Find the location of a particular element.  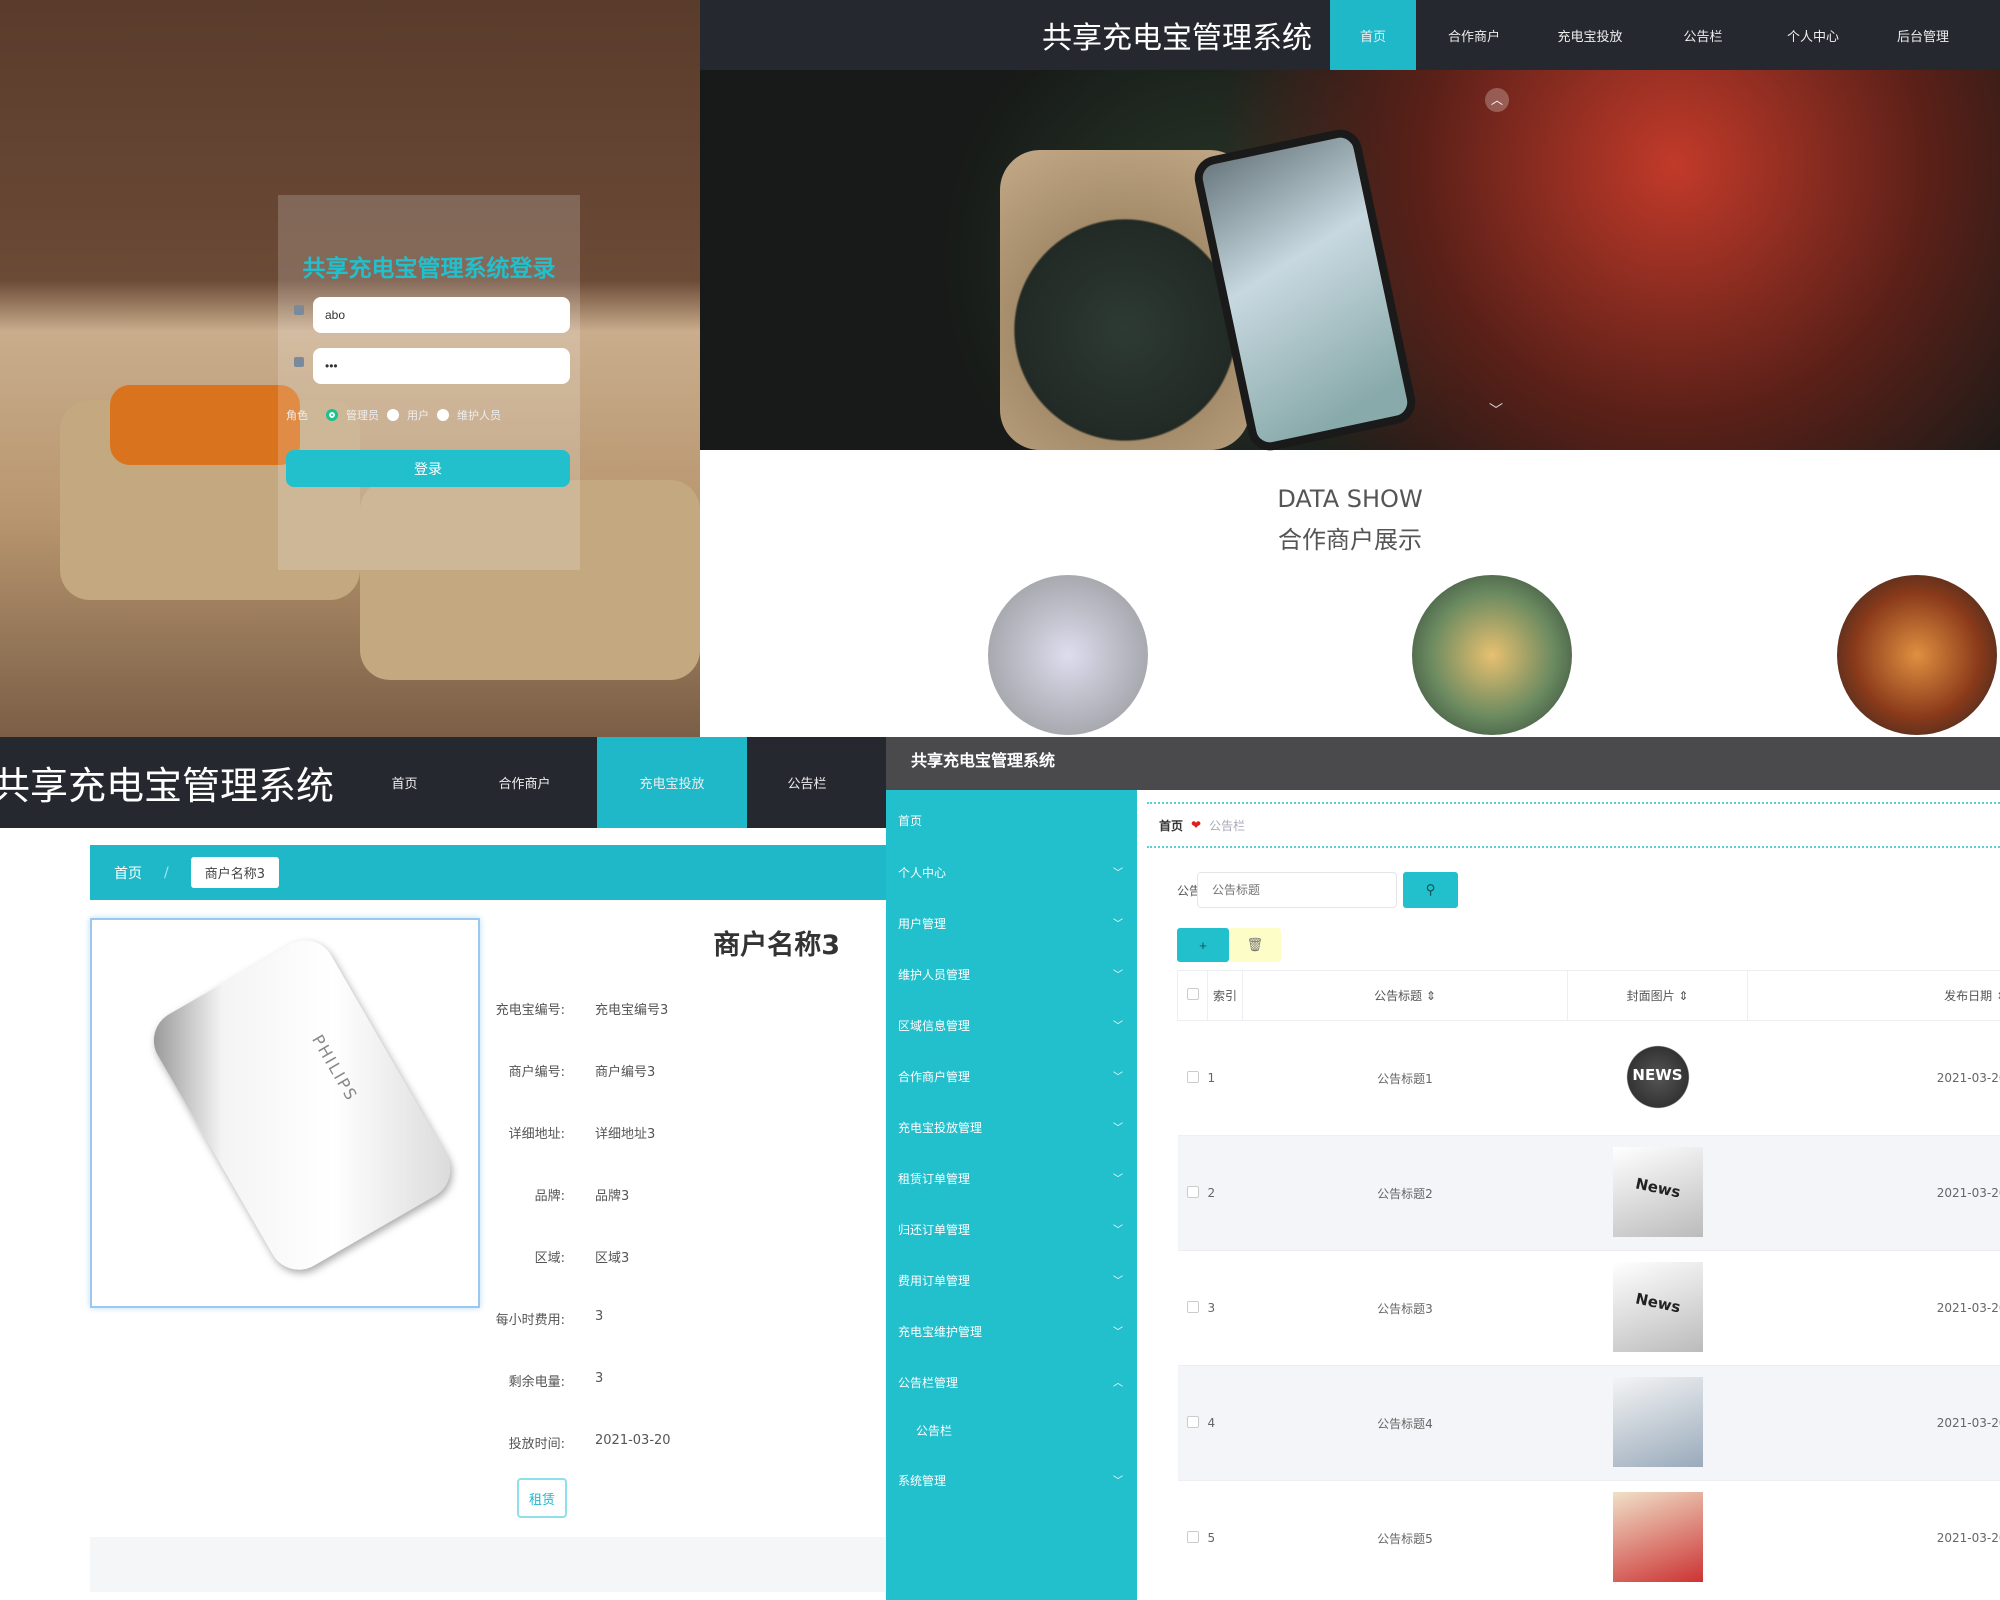

rent-button: 租赁 is located at coordinates (542, 1498).